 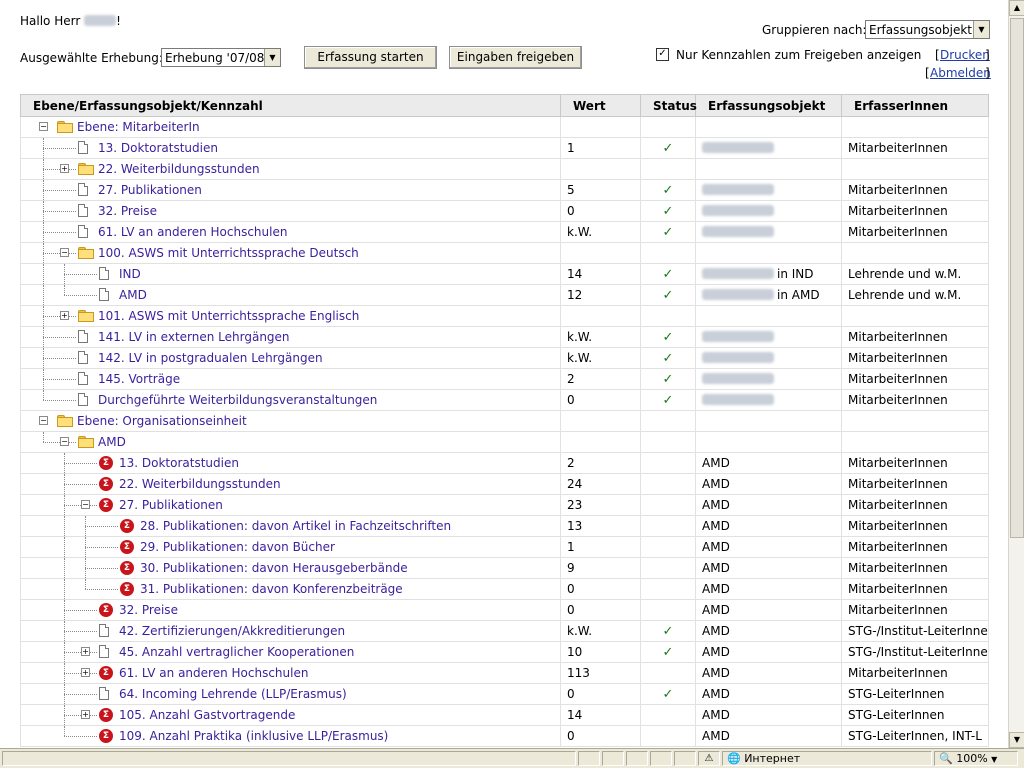 What do you see at coordinates (1016, 8) in the screenshot?
I see `scroll-up-icon: ▲` at bounding box center [1016, 8].